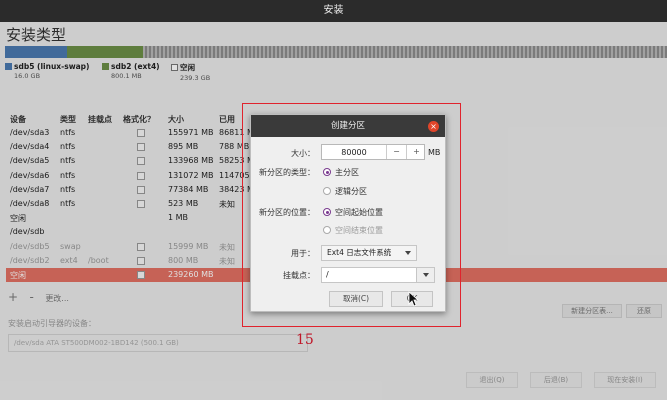 The width and height of the screenshot is (667, 400). What do you see at coordinates (305, 340) in the screenshot?
I see `annotation-step-number: 15` at bounding box center [305, 340].